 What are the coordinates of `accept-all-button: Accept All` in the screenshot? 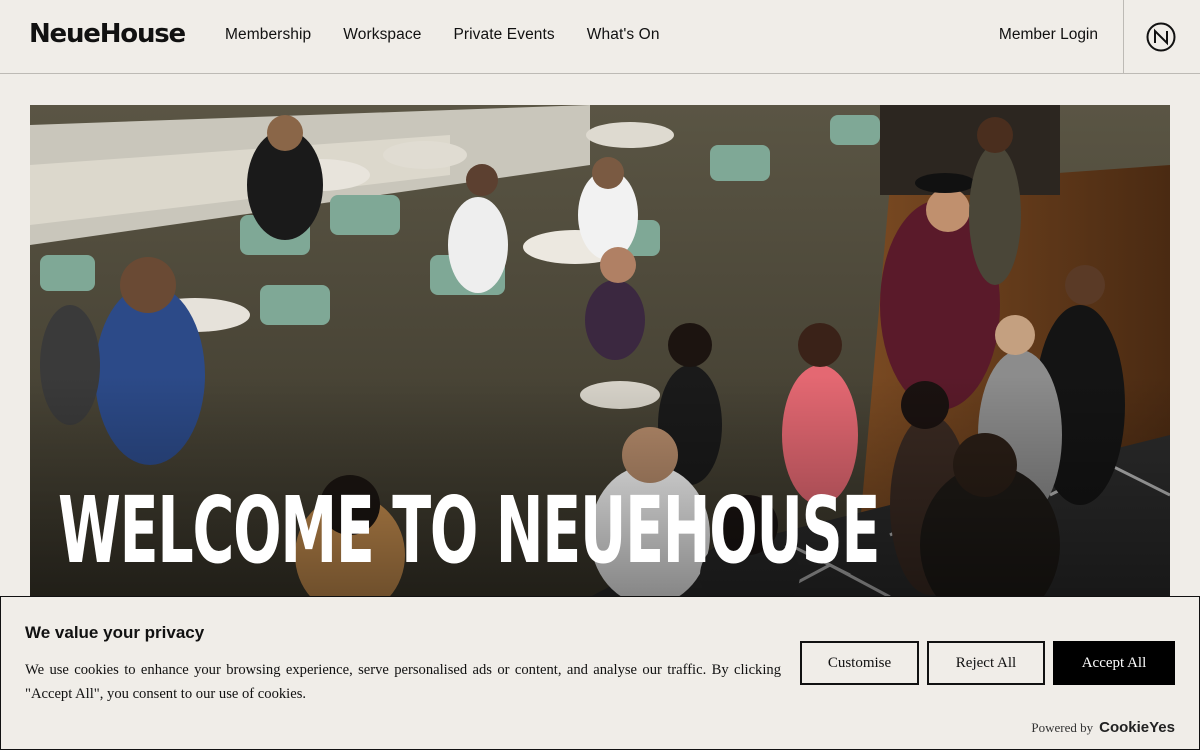 It's located at (1114, 663).